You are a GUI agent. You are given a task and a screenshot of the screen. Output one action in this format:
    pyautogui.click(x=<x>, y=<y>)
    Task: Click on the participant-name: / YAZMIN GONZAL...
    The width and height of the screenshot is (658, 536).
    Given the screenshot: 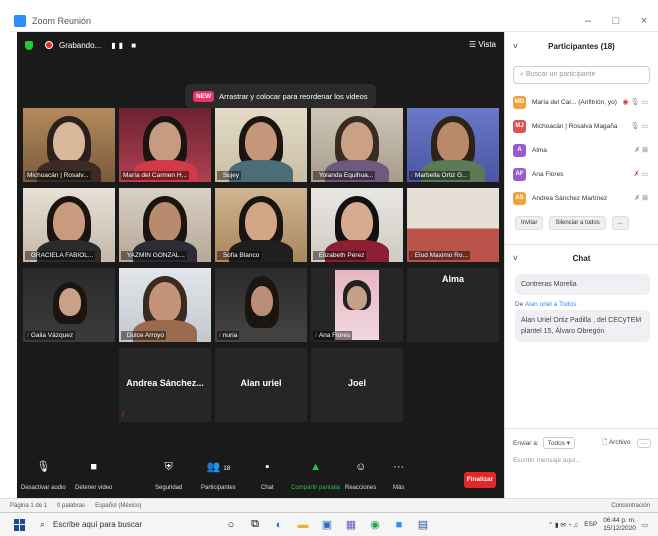 What is the action you would take?
    pyautogui.click(x=154, y=255)
    